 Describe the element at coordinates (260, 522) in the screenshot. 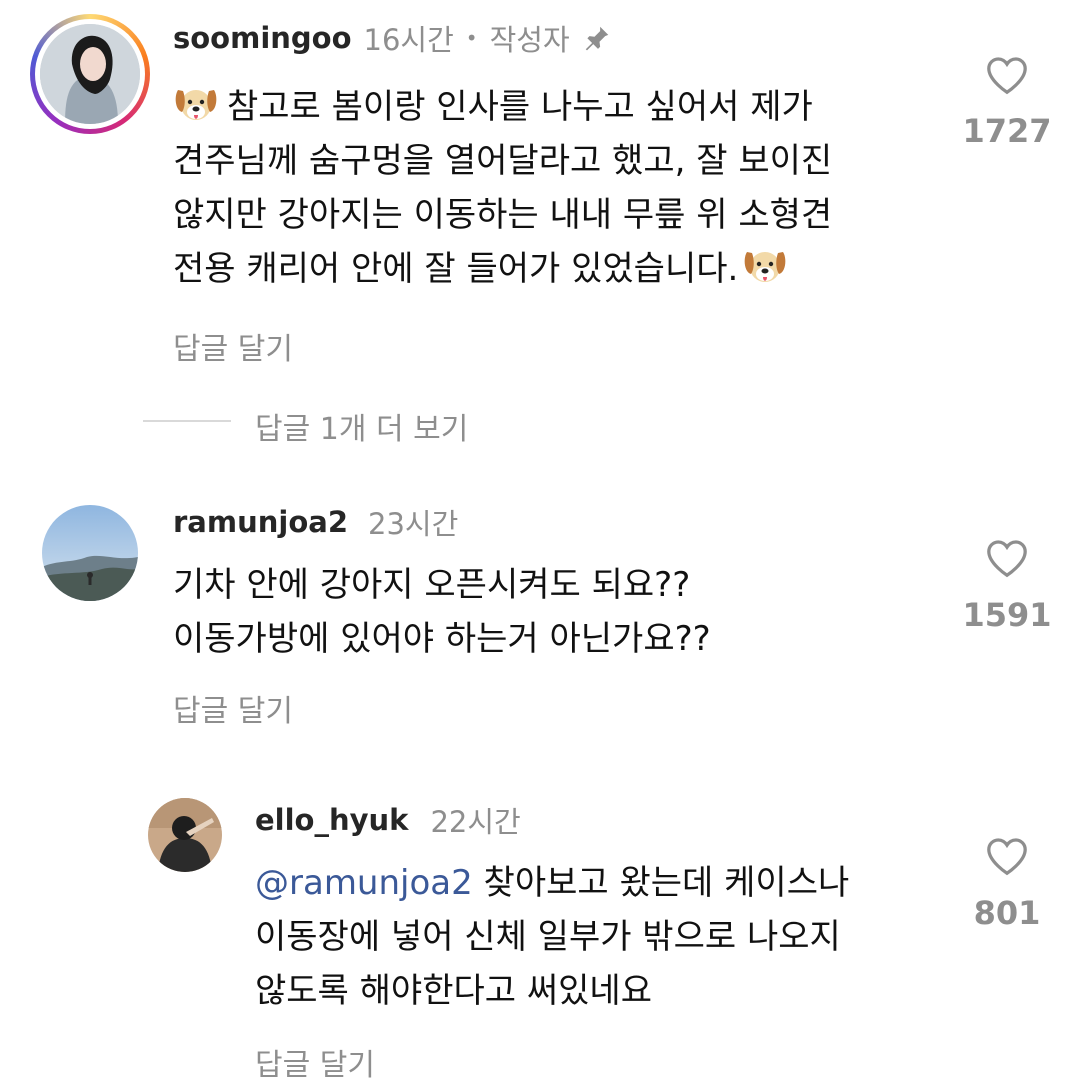

I see `comment-username: ramunjoa2` at that location.